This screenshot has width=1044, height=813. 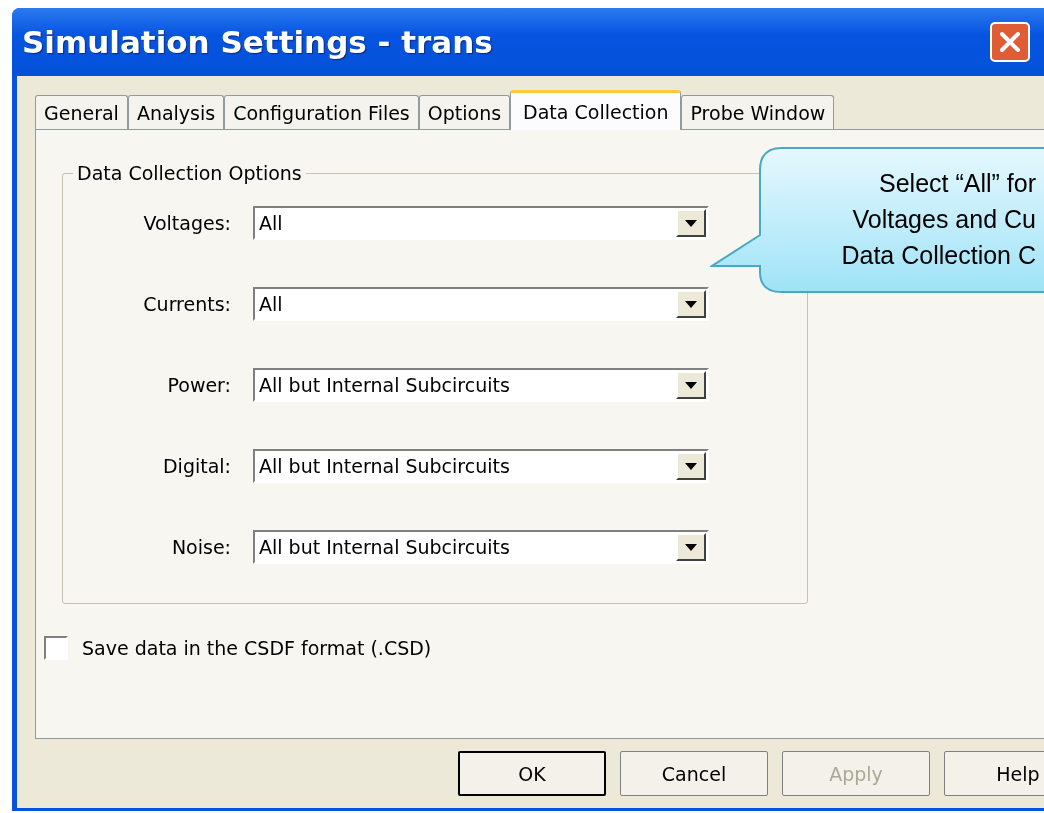 I want to click on checkbox, so click(x=56, y=648).